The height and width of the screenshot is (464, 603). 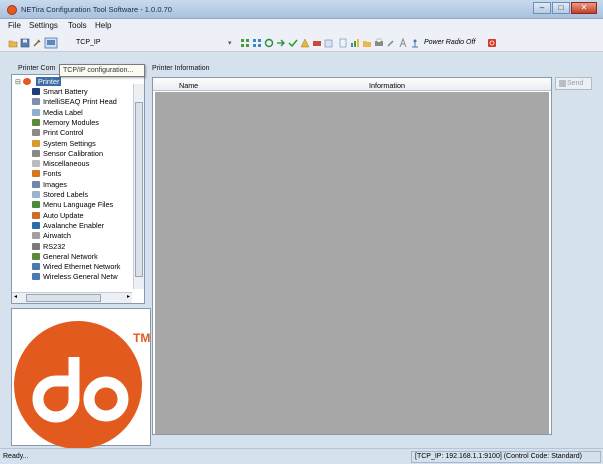 What do you see at coordinates (78, 205) in the screenshot?
I see `tree-item-label: Menu Language Files` at bounding box center [78, 205].